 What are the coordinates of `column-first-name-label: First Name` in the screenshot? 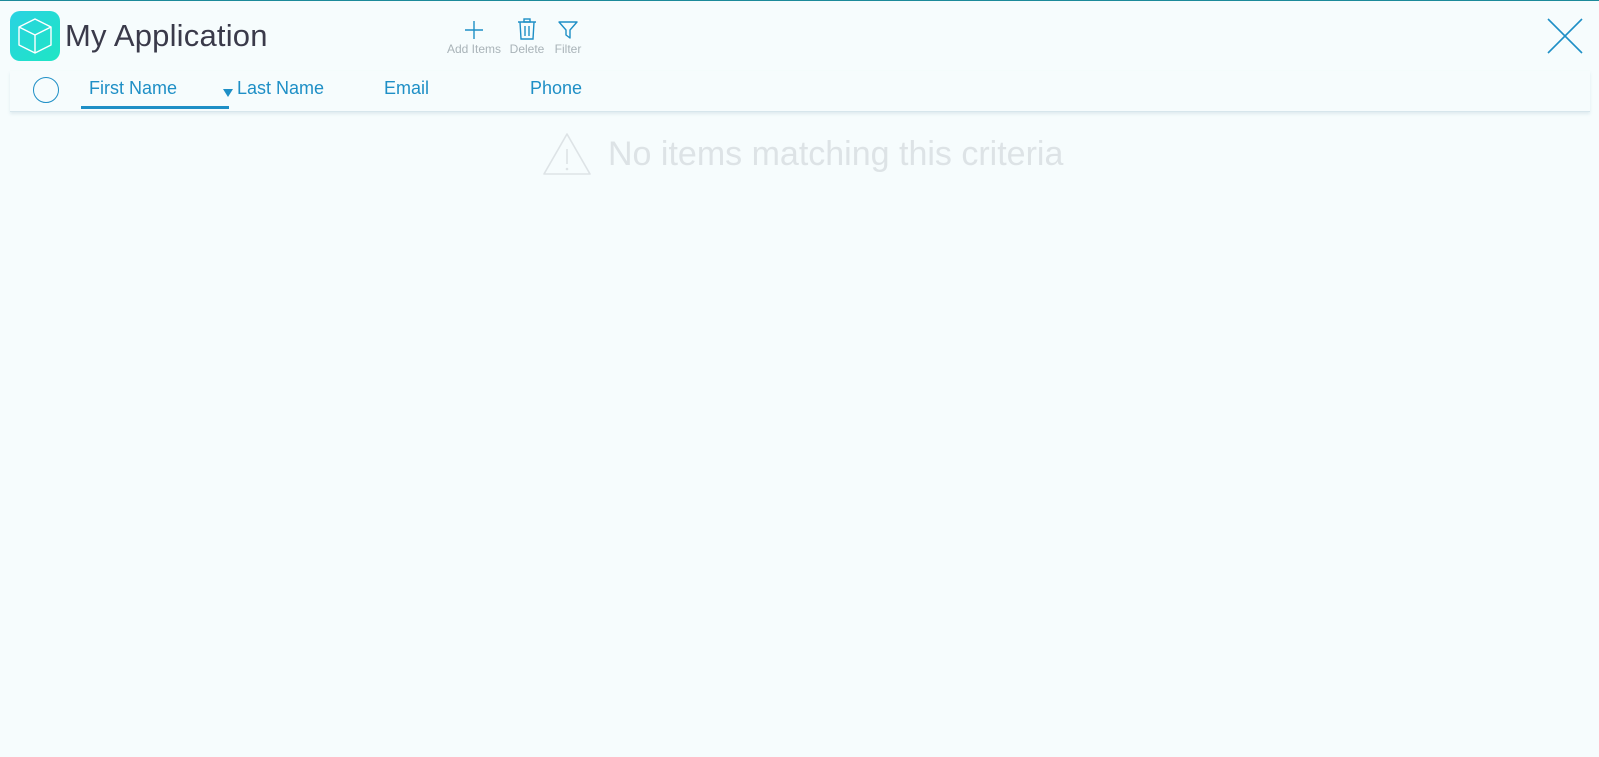 It's located at (133, 88).